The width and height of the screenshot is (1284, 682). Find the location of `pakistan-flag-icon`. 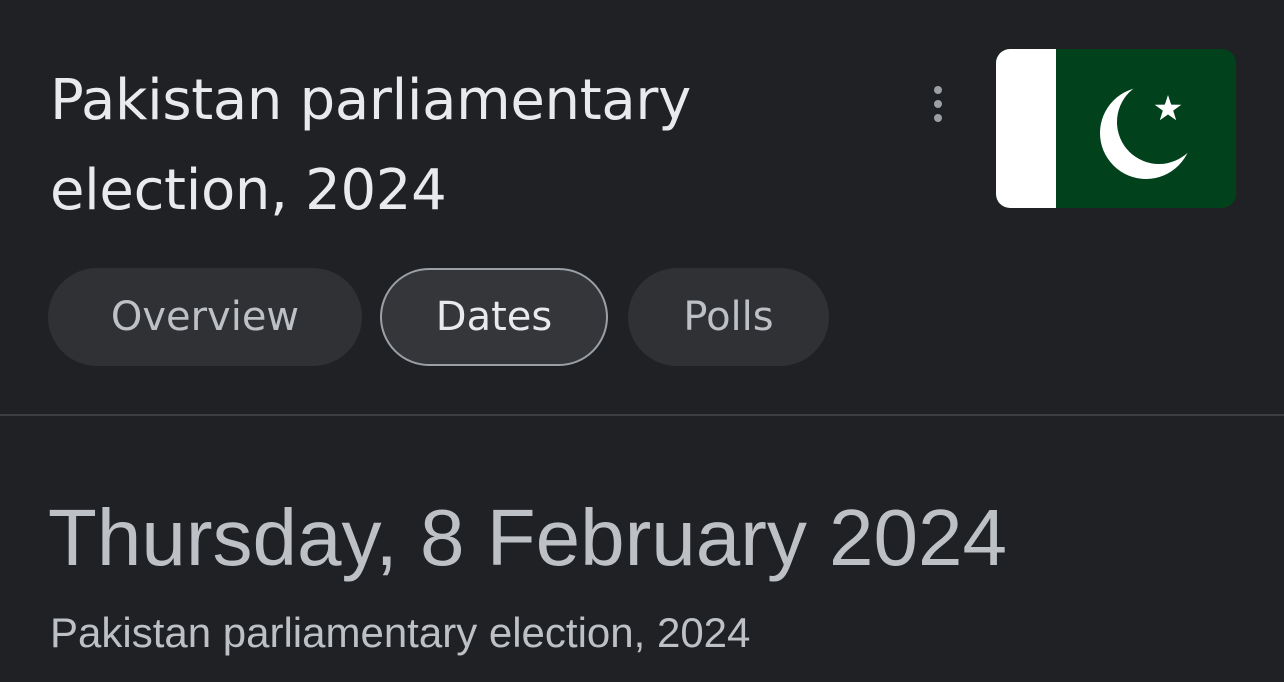

pakistan-flag-icon is located at coordinates (1116, 128).